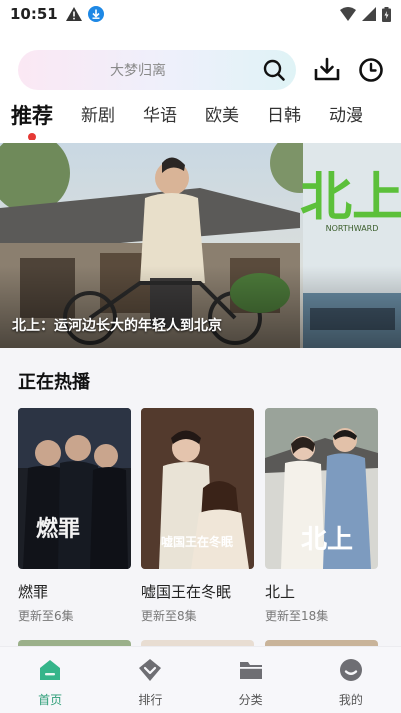 The width and height of the screenshot is (401, 713). I want to click on header: 大梦归离, so click(200, 70).